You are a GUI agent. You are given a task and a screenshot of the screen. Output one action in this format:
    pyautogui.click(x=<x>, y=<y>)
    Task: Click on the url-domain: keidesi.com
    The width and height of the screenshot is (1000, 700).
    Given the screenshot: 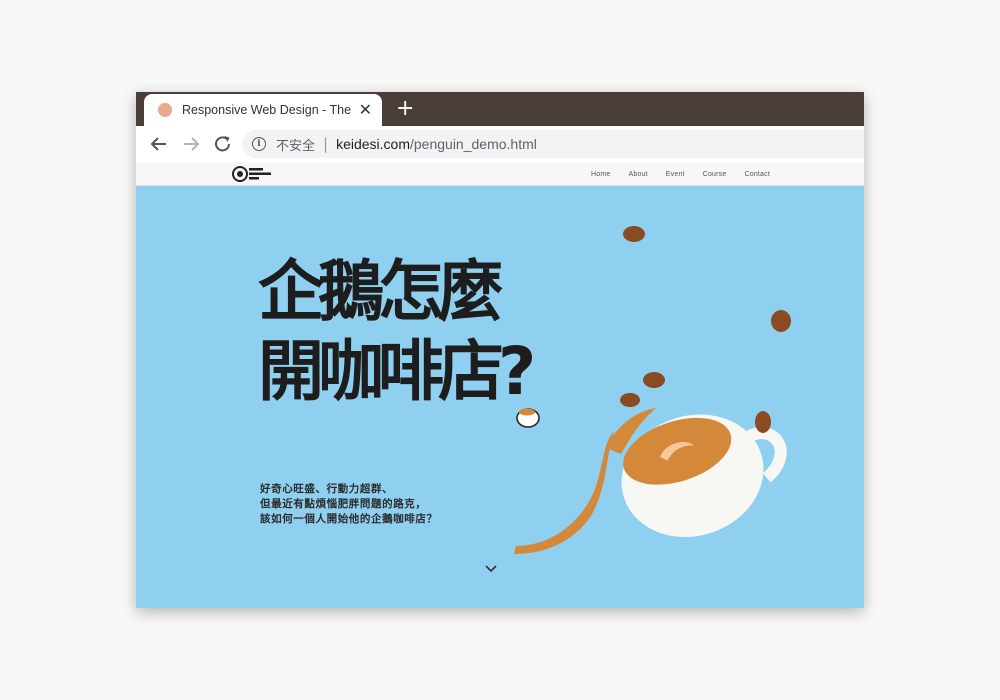 What is the action you would take?
    pyautogui.click(x=373, y=144)
    